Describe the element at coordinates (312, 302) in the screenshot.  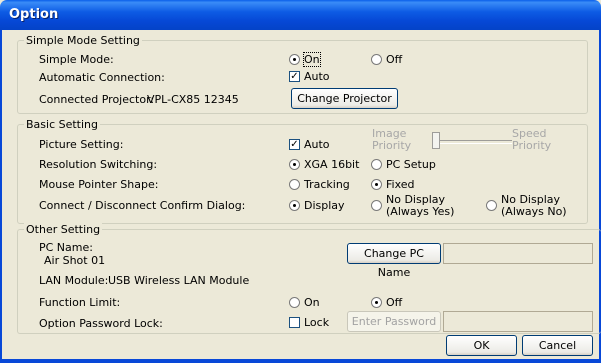
I see `function-limit-on-label: On` at that location.